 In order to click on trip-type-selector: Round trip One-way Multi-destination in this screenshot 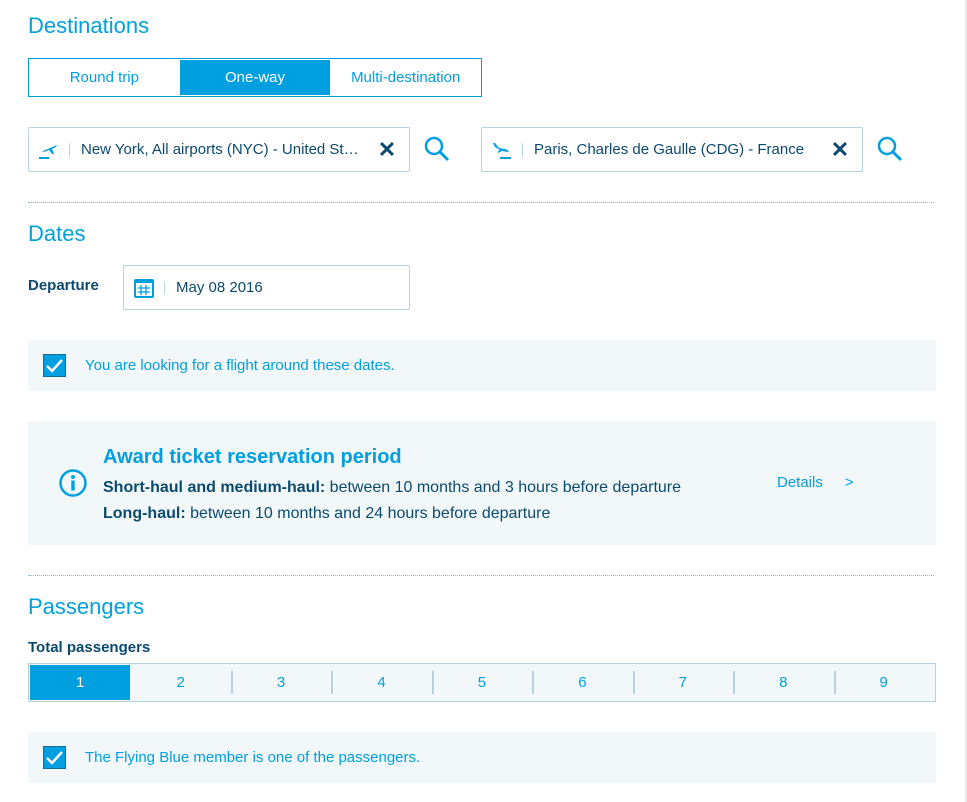, I will do `click(255, 77)`.